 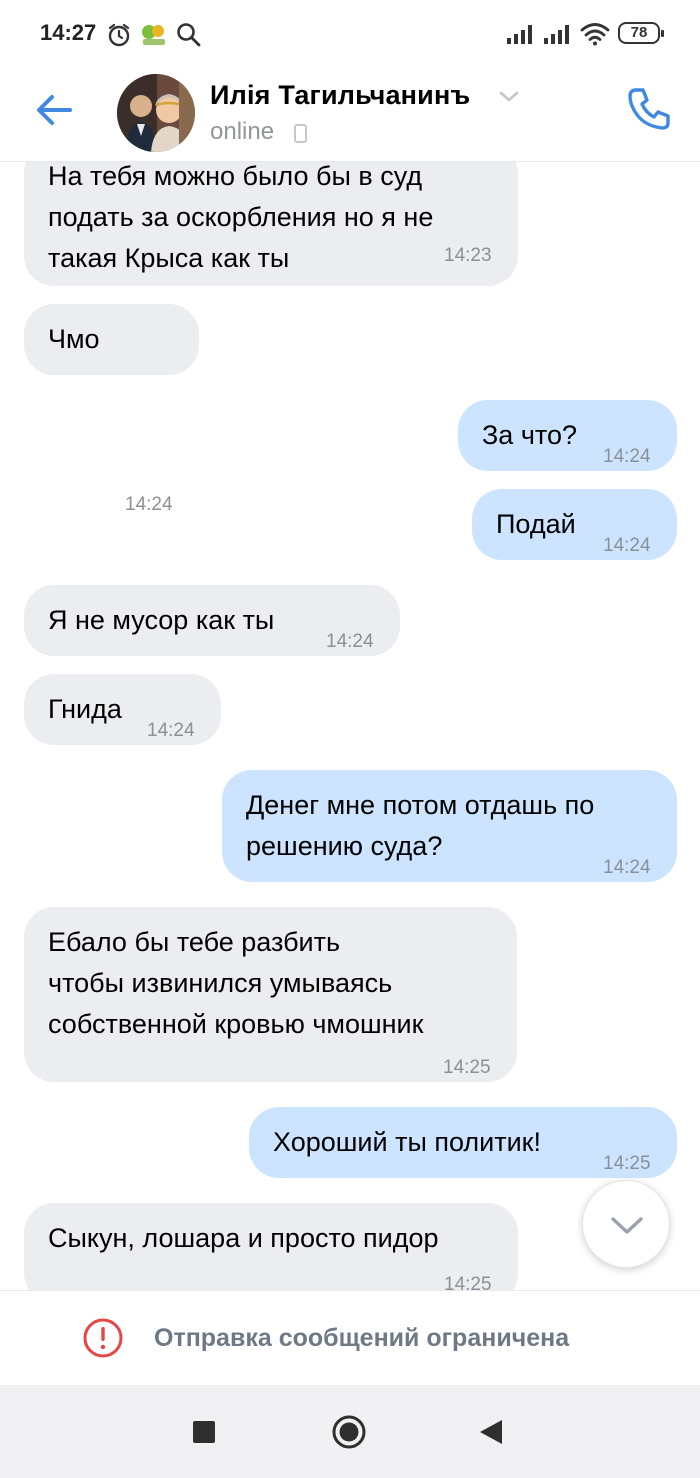 I want to click on message-text: За что?, so click(x=529, y=435).